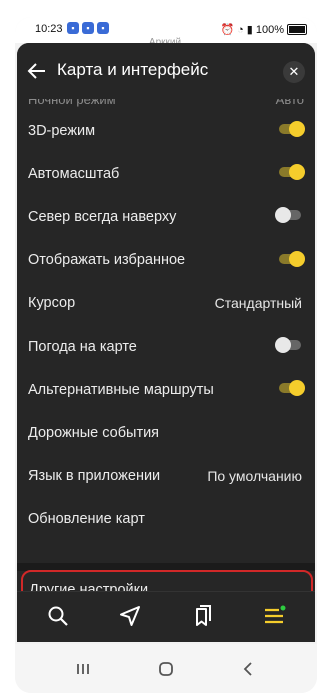  What do you see at coordinates (166, 476) in the screenshot?
I see `setting-language: Язык в приложении По умолчанию` at bounding box center [166, 476].